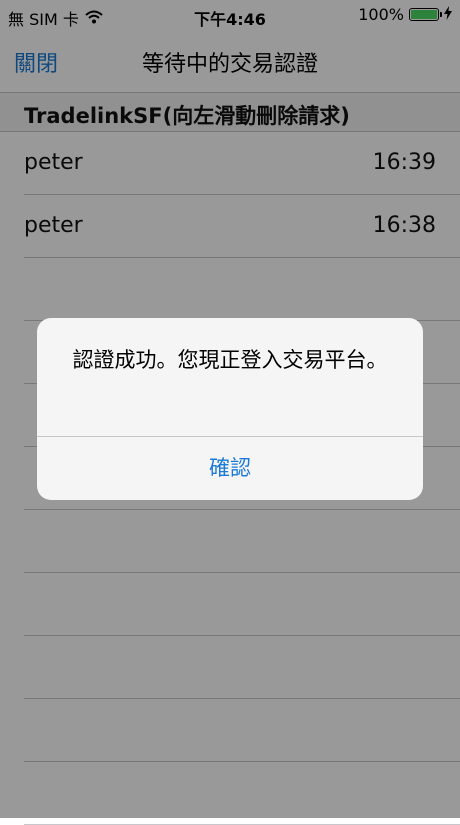 This screenshot has height=825, width=460. Describe the element at coordinates (230, 468) in the screenshot. I see `confirm-button: 確認` at that location.